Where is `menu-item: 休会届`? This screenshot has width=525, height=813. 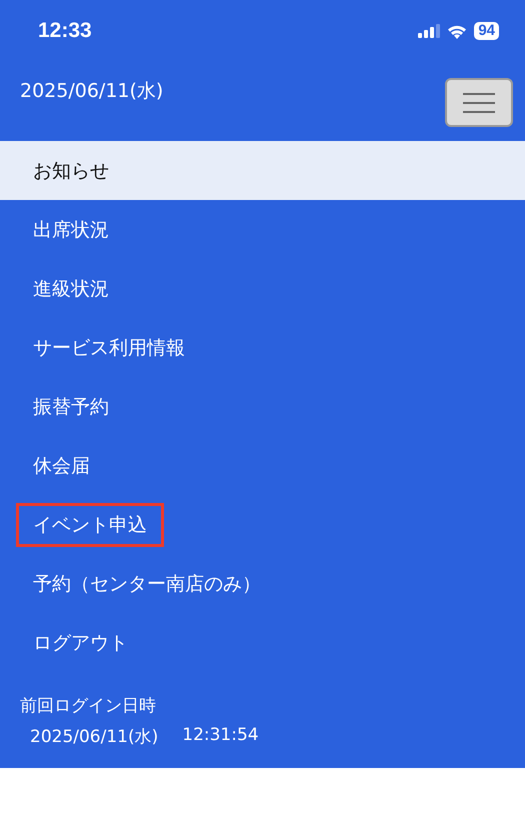
menu-item: 休会届 is located at coordinates (262, 465).